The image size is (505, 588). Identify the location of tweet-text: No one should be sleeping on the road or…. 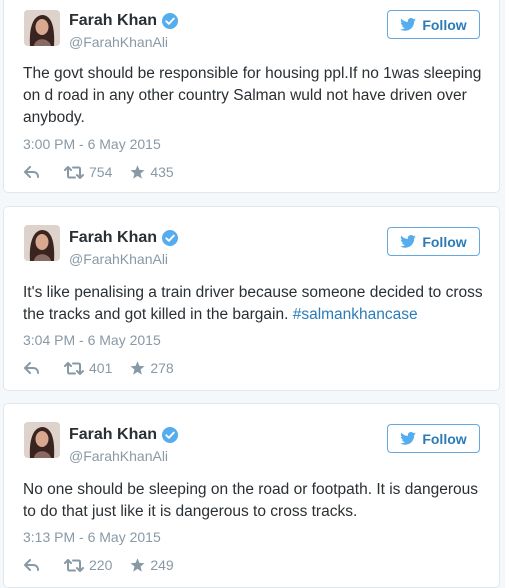
(255, 501).